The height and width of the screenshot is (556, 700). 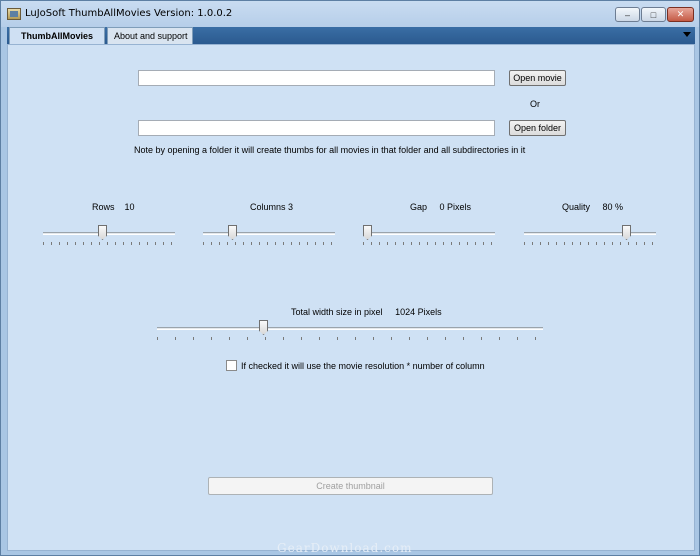 I want to click on or-label: Or, so click(x=535, y=104).